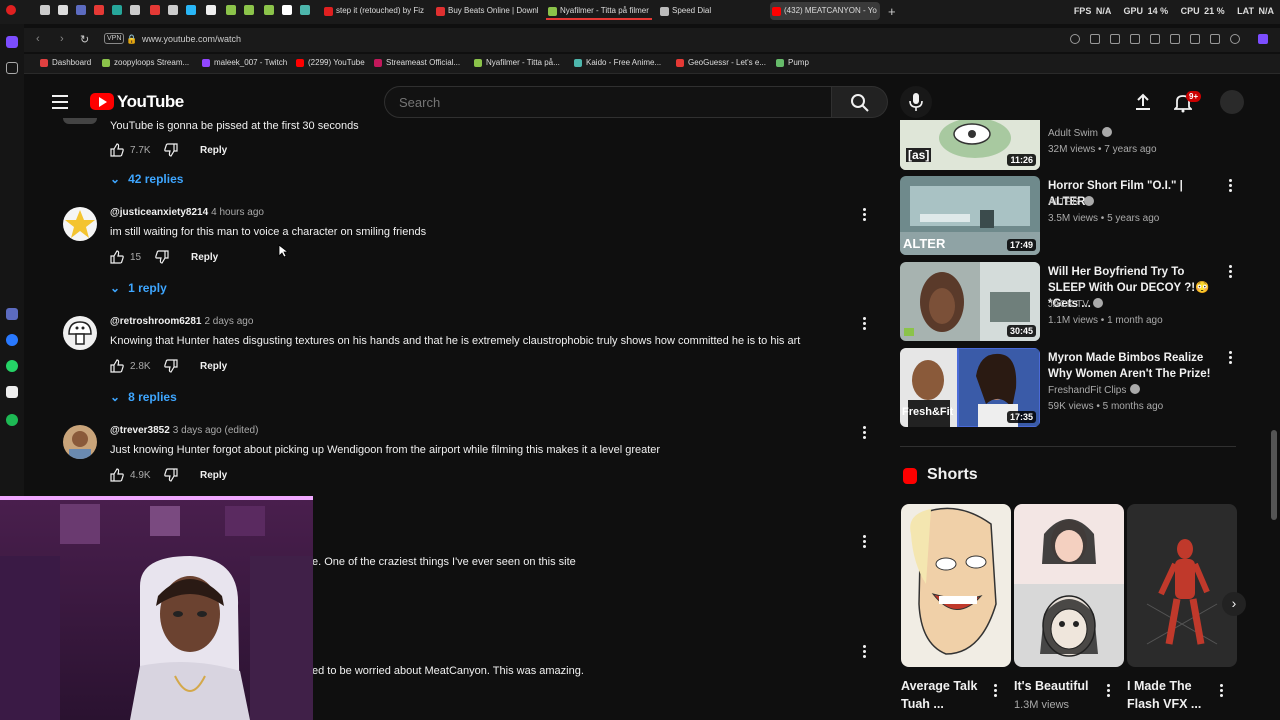 The image size is (1280, 720). What do you see at coordinates (12, 392) in the screenshot?
I see `x-icon` at bounding box center [12, 392].